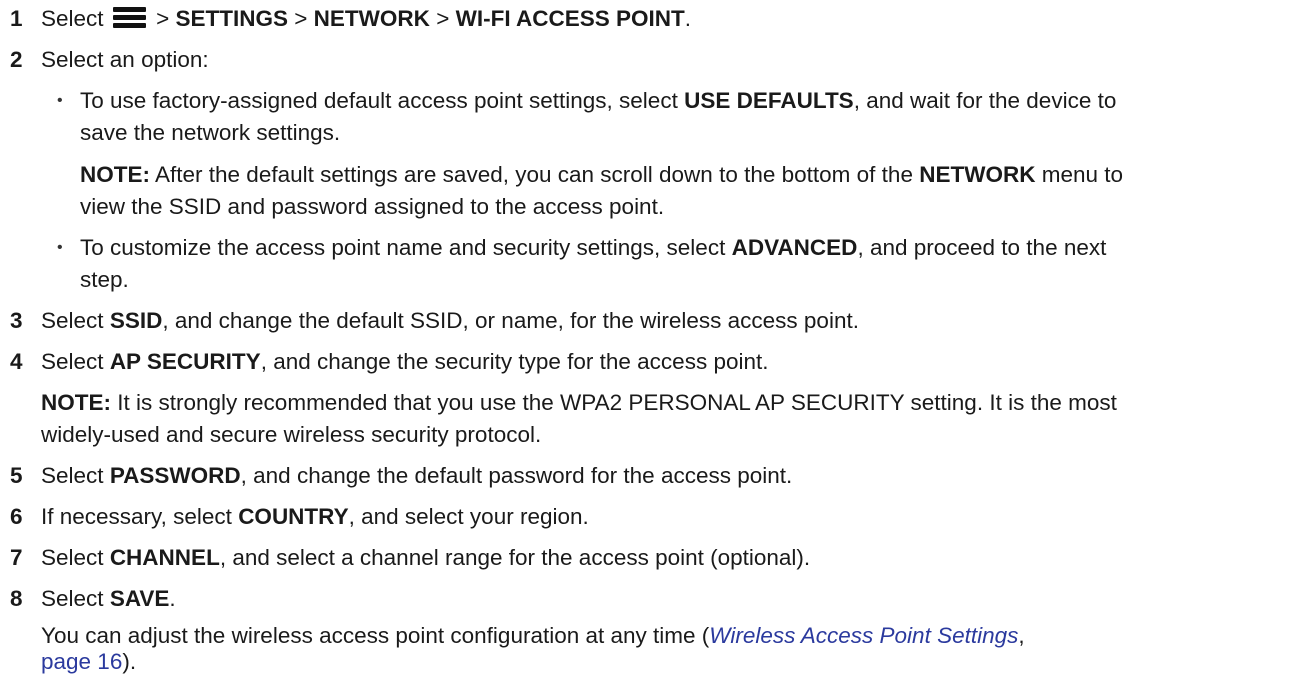 The height and width of the screenshot is (678, 1313). Describe the element at coordinates (16, 361) in the screenshot. I see `step-number: 4` at that location.